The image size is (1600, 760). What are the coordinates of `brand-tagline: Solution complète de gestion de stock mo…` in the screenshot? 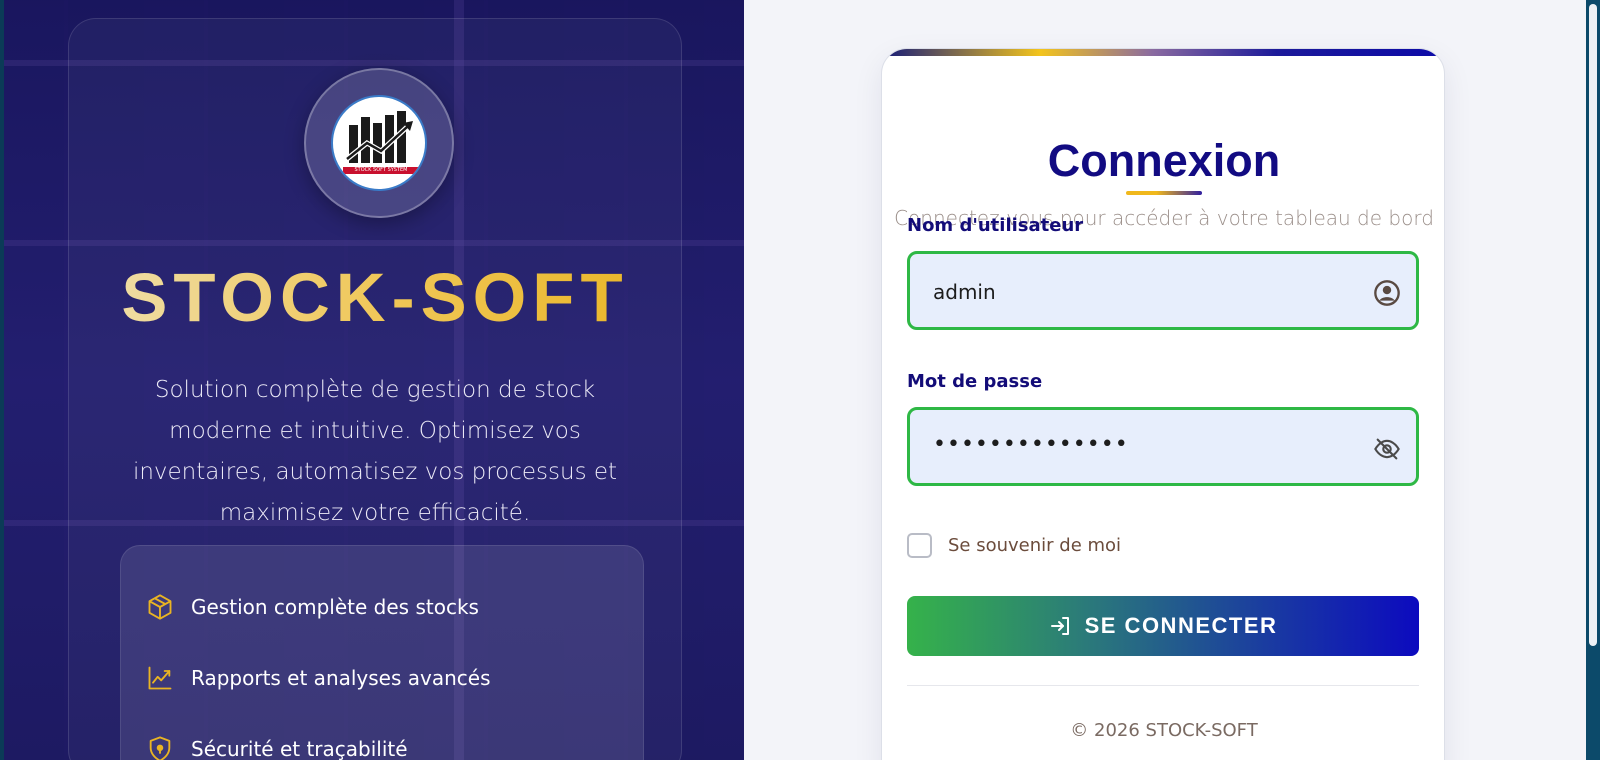 It's located at (375, 451).